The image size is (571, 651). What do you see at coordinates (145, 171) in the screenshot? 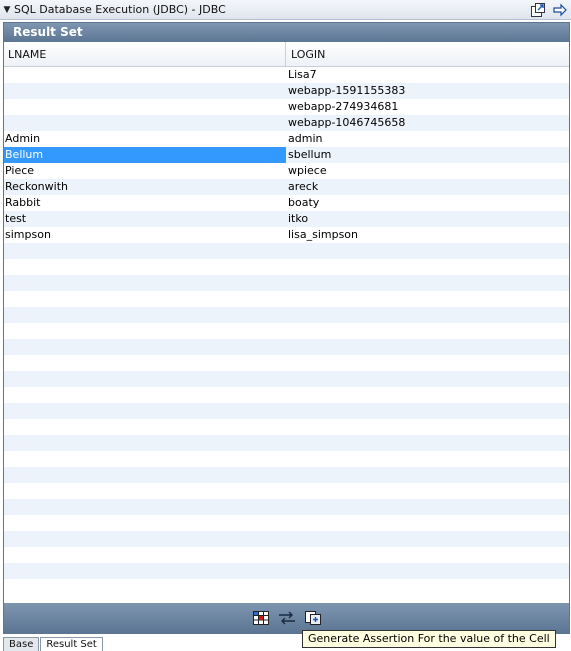
I see `cell-lname: Piece` at bounding box center [145, 171].